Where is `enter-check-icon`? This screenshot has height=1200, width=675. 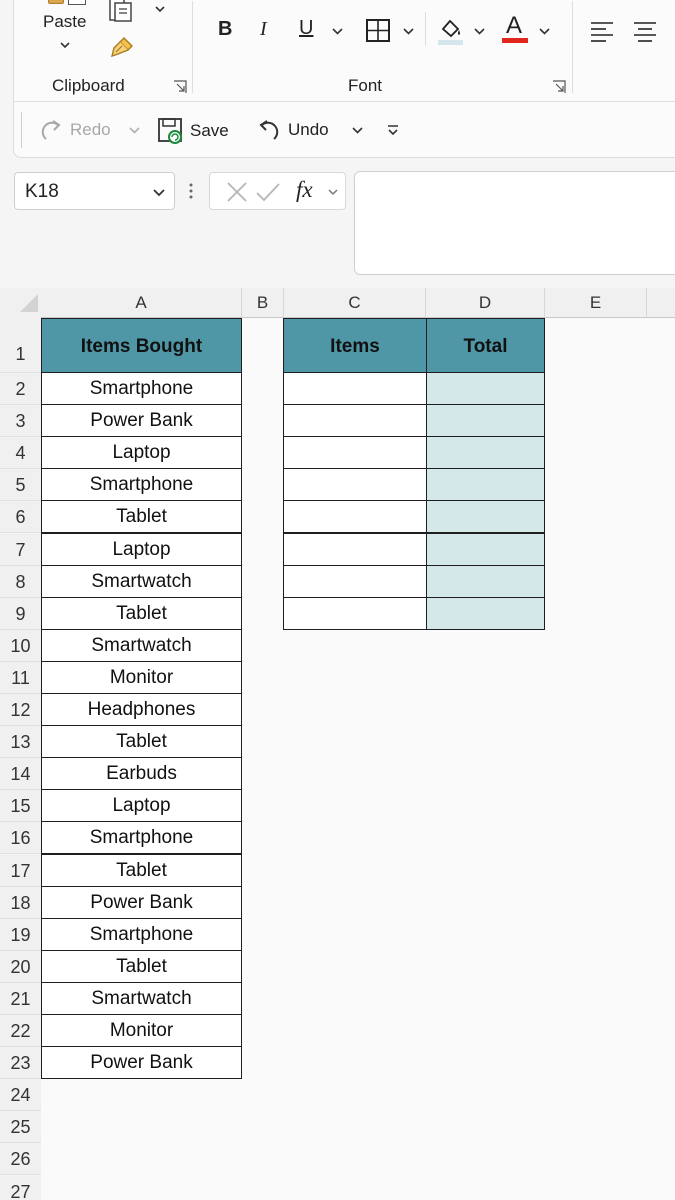 enter-check-icon is located at coordinates (268, 192).